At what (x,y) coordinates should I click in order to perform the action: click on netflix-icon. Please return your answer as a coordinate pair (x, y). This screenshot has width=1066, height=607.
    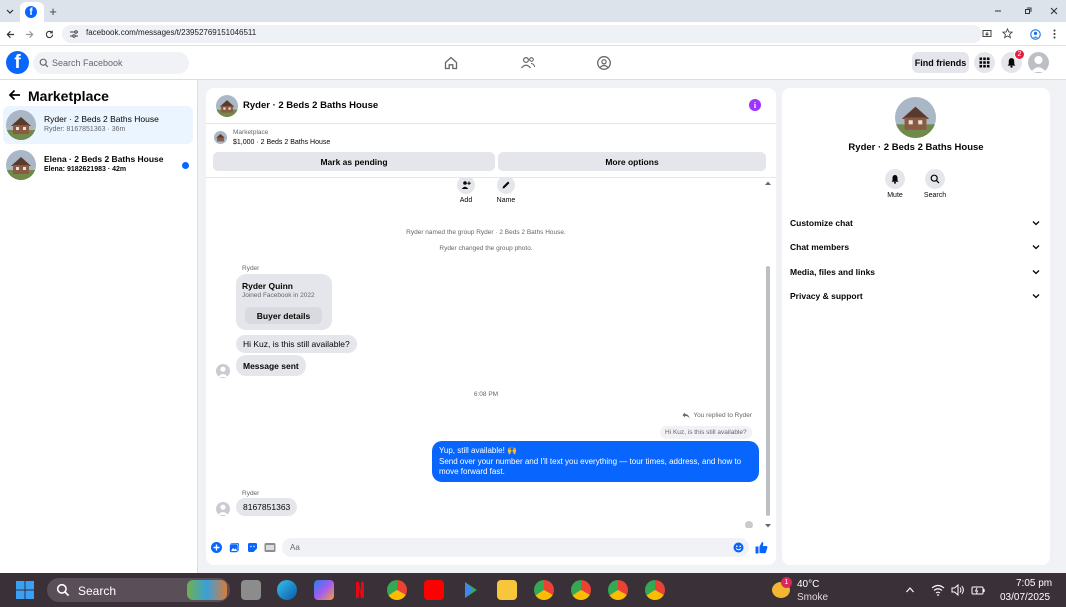
    Looking at the image, I should click on (360, 590).